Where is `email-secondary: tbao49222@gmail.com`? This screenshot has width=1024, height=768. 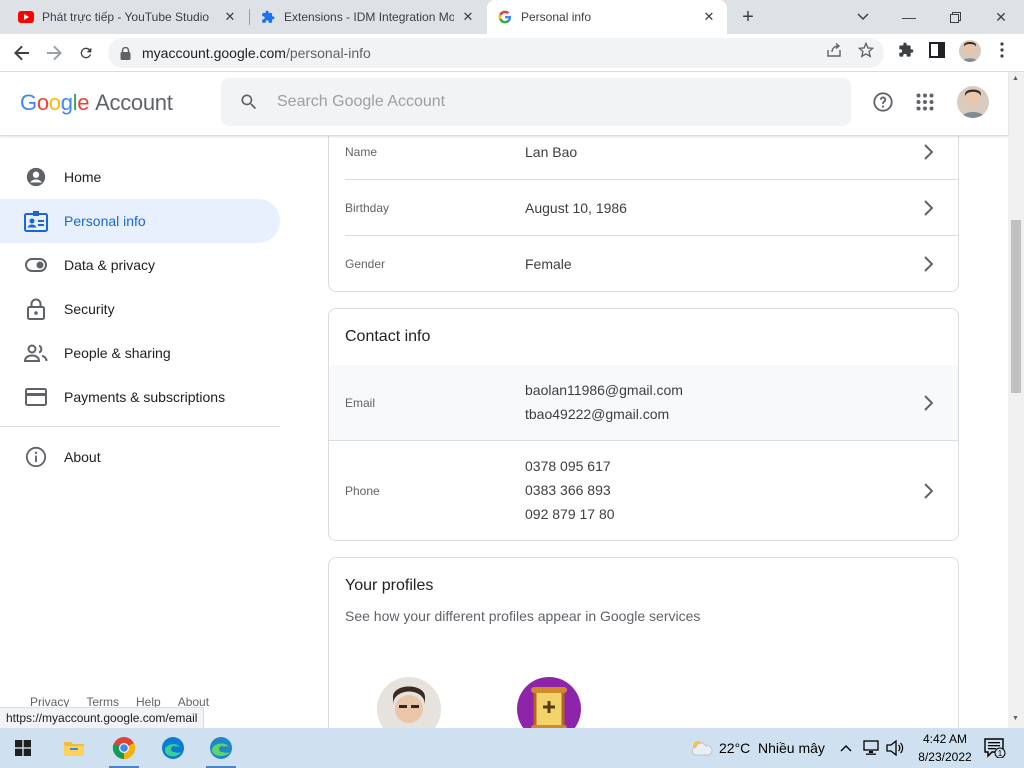 email-secondary: tbao49222@gmail.com is located at coordinates (597, 414).